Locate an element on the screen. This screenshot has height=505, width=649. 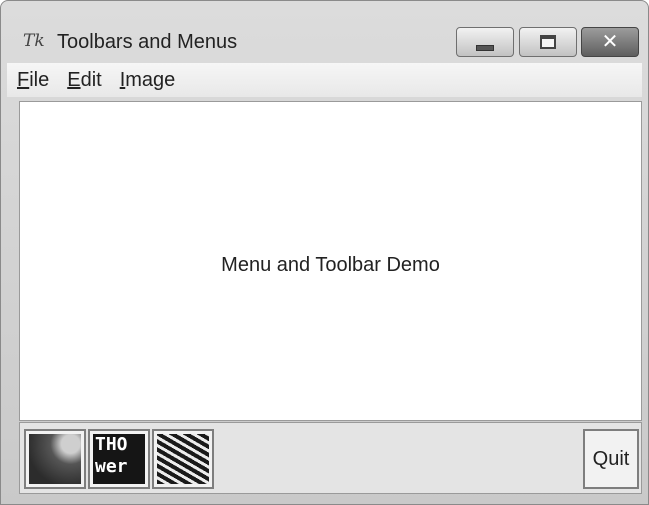
close-icon: ✕ is located at coordinates (610, 42).